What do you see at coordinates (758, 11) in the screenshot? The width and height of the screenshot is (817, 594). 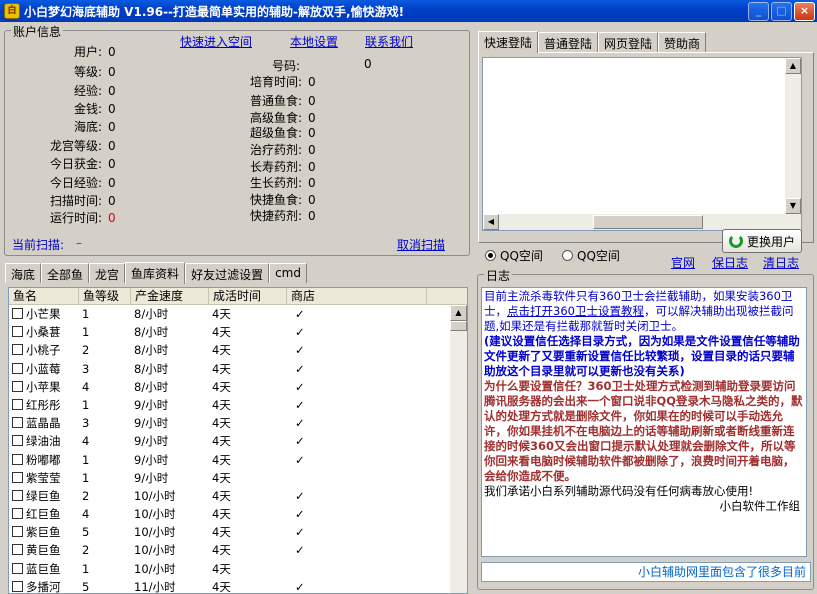 I see `minimize-button: _` at bounding box center [758, 11].